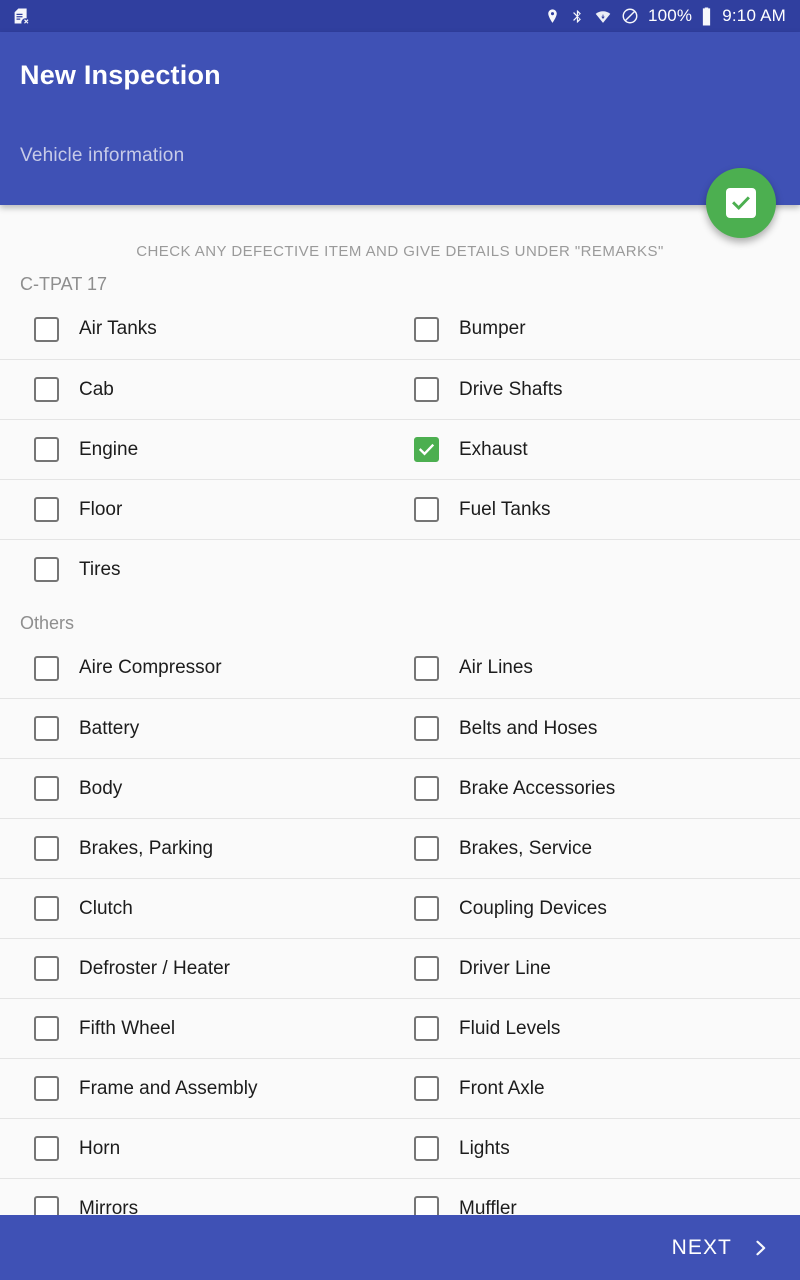 The width and height of the screenshot is (800, 1280). Describe the element at coordinates (200, 1028) in the screenshot. I see `checklist-item: Fifth Wheel` at that location.